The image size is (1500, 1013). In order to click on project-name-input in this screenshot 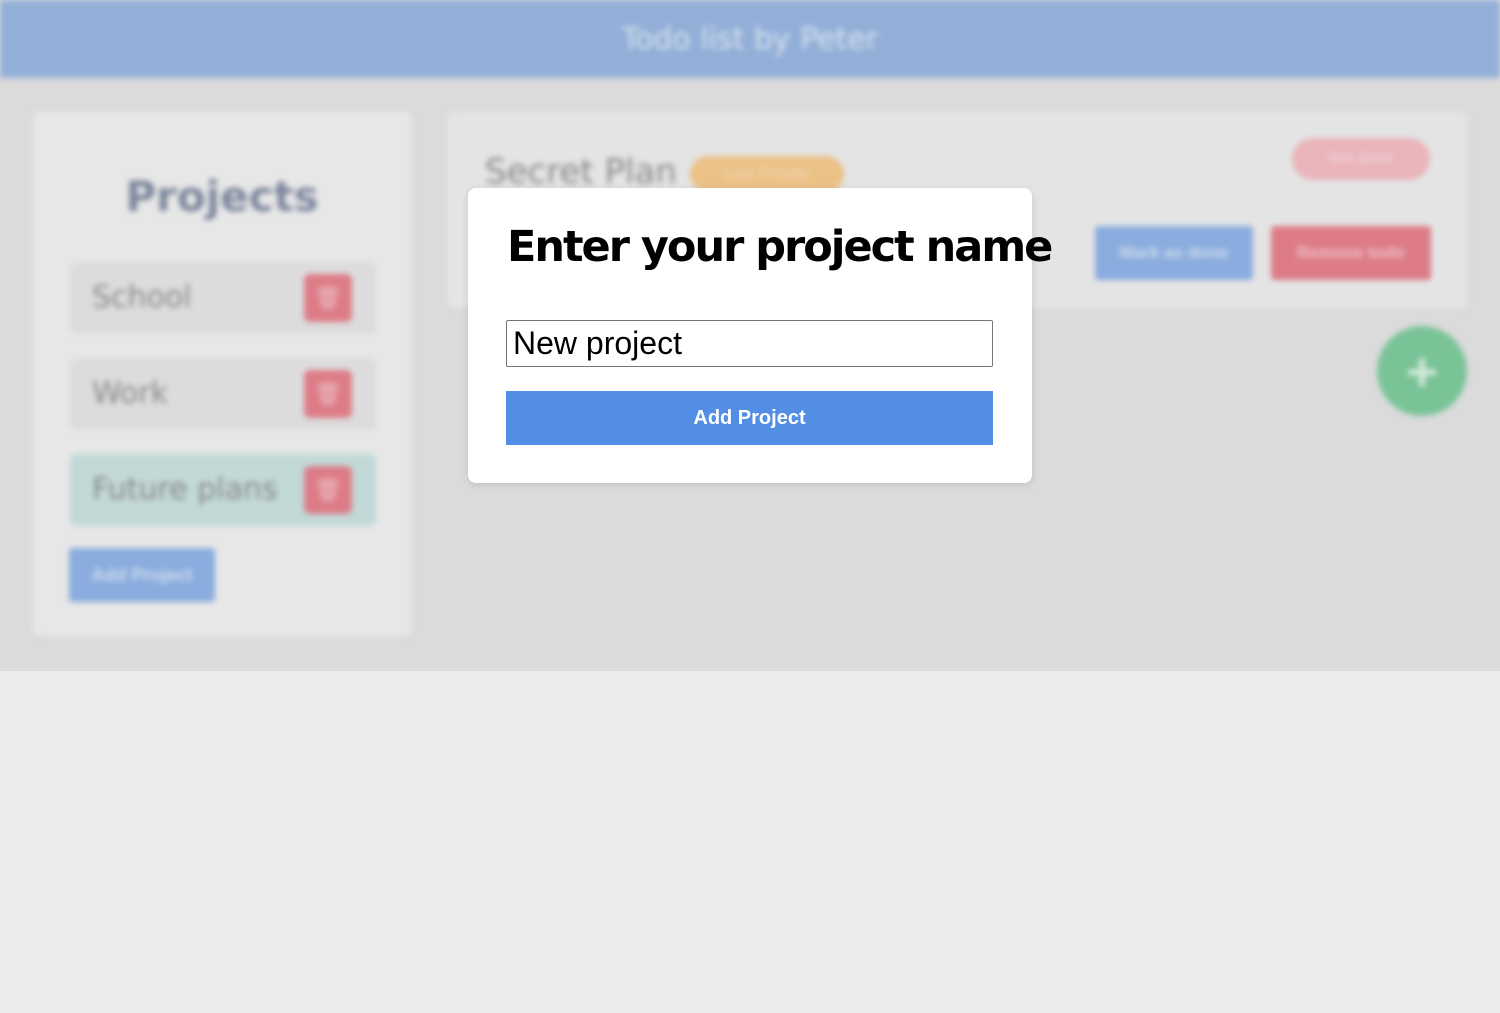, I will do `click(749, 343)`.